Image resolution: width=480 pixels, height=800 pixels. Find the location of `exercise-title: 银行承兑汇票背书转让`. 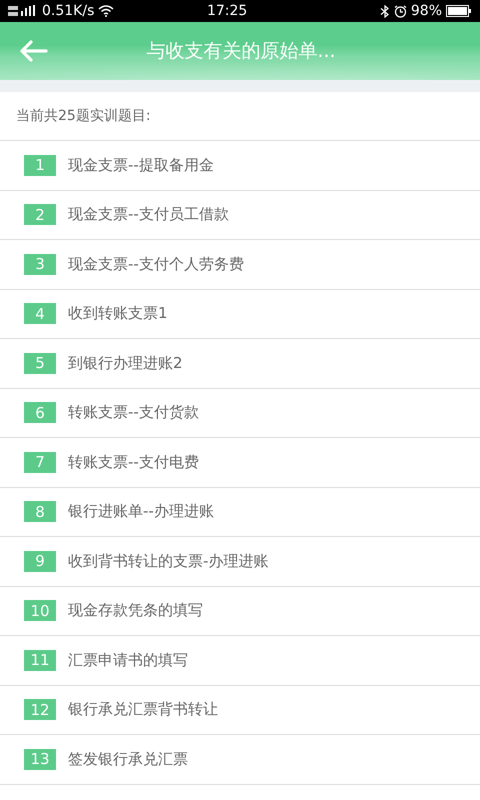

exercise-title: 银行承兑汇票背书转让 is located at coordinates (143, 710).